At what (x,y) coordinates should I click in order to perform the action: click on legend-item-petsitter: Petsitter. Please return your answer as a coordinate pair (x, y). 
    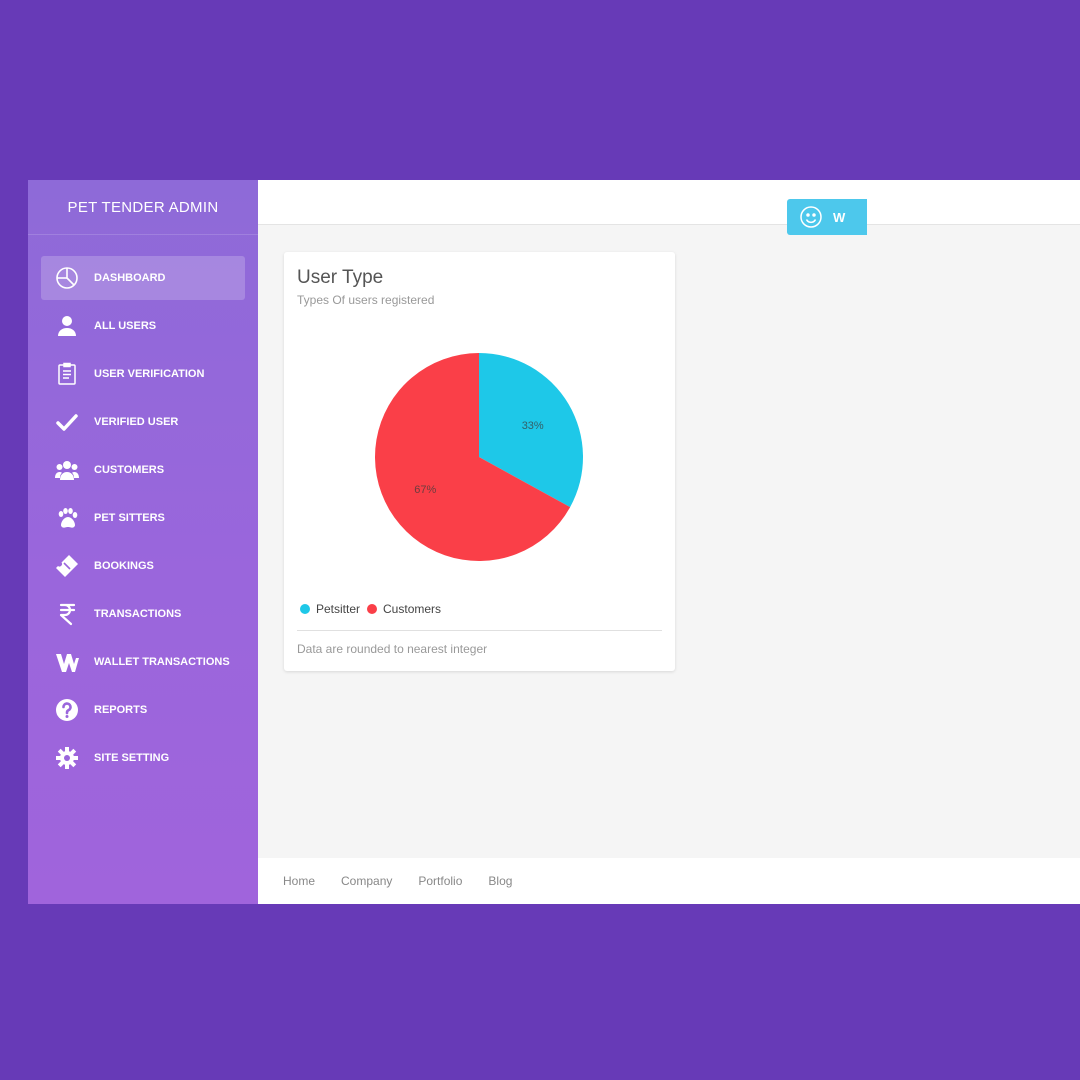
    Looking at the image, I should click on (330, 609).